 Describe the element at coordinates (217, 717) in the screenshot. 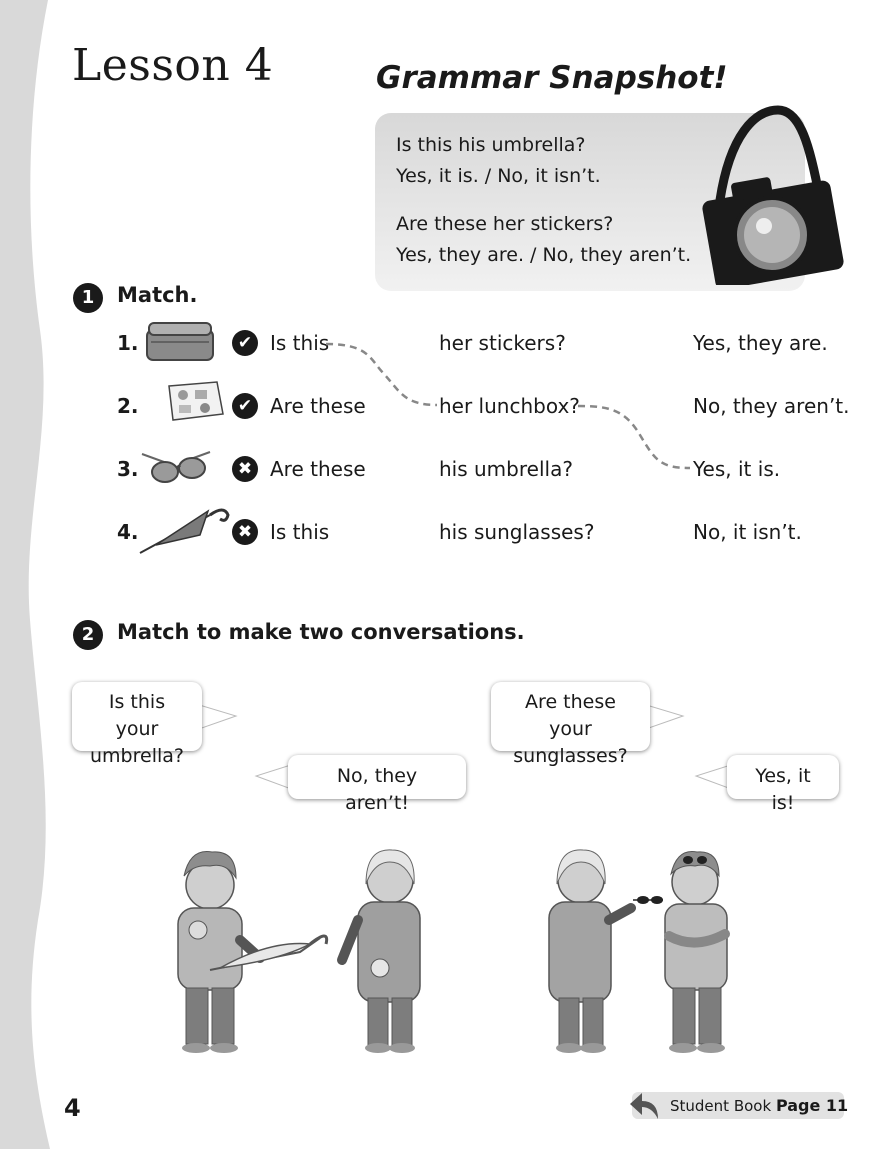

I see `speech-tail` at that location.